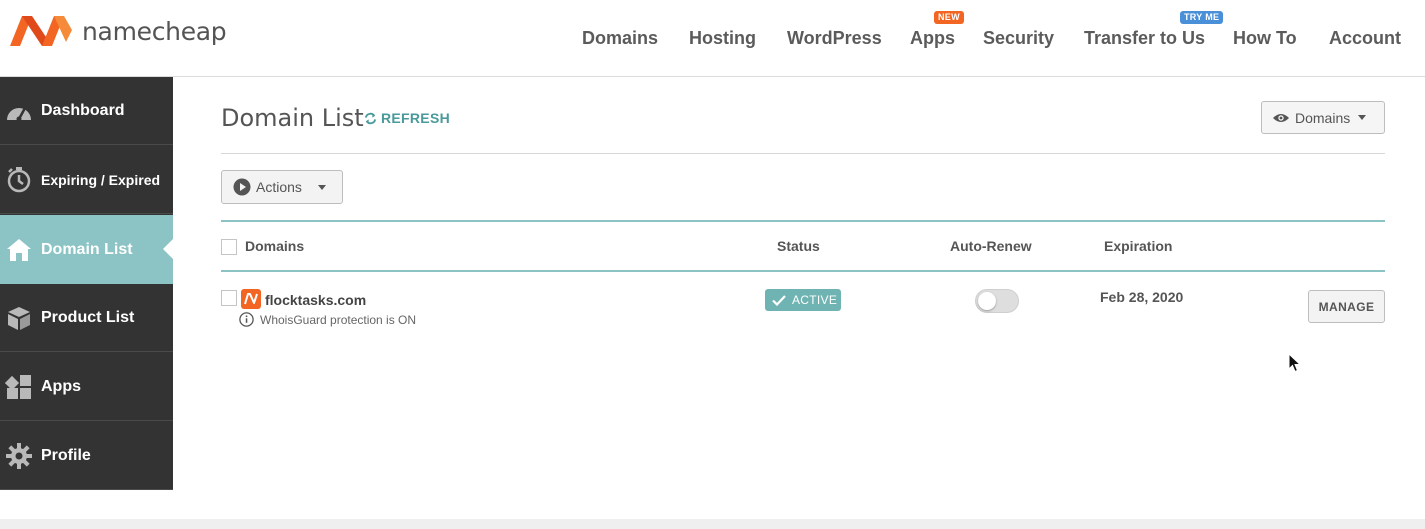  Describe the element at coordinates (292, 118) in the screenshot. I see `page-title: Domain List` at that location.